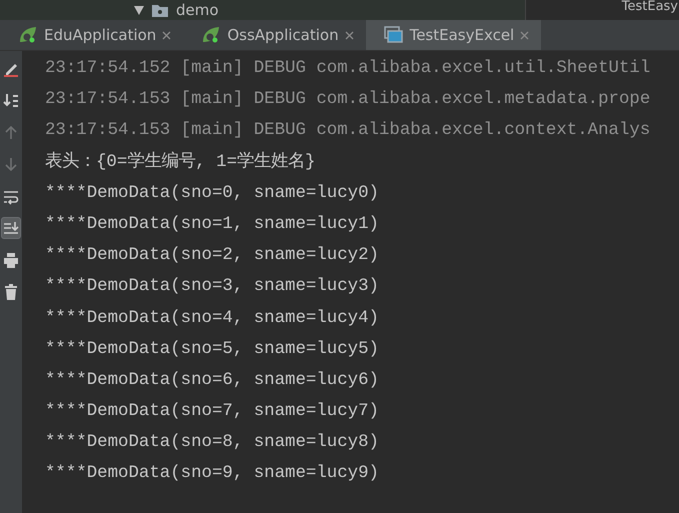 The height and width of the screenshot is (513, 679). What do you see at coordinates (197, 10) in the screenshot?
I see `folder-name: demo` at bounding box center [197, 10].